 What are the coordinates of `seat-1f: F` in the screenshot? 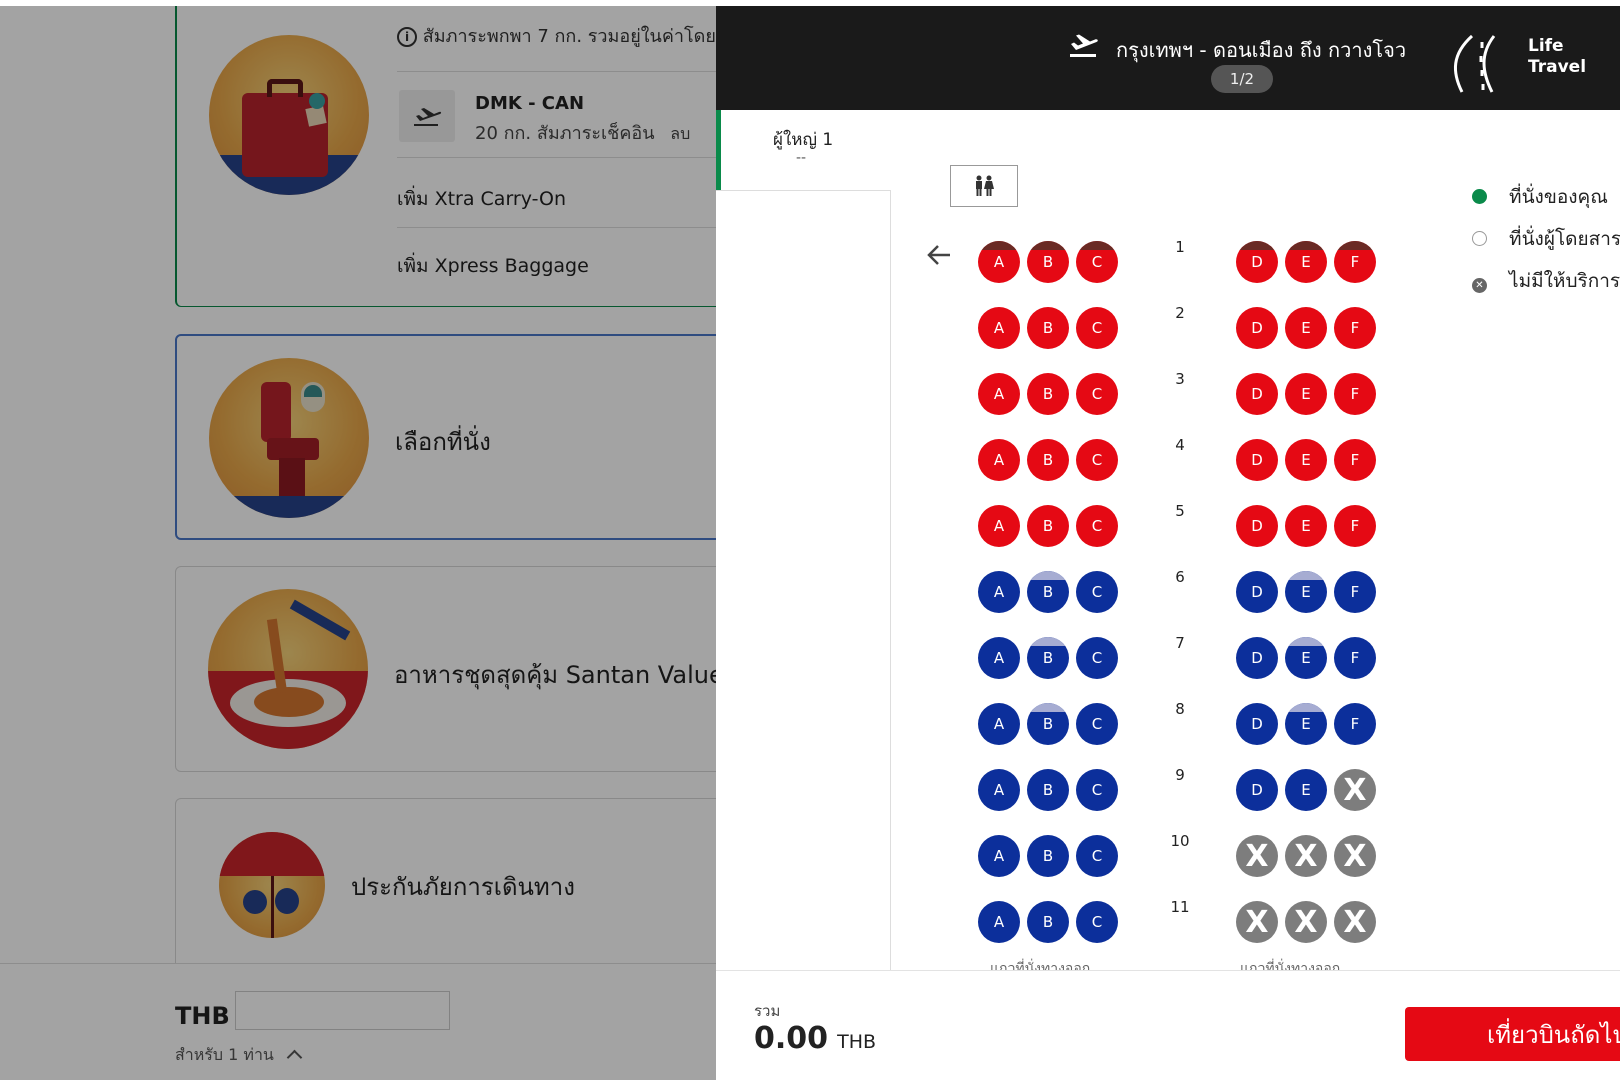 It's located at (1355, 262).